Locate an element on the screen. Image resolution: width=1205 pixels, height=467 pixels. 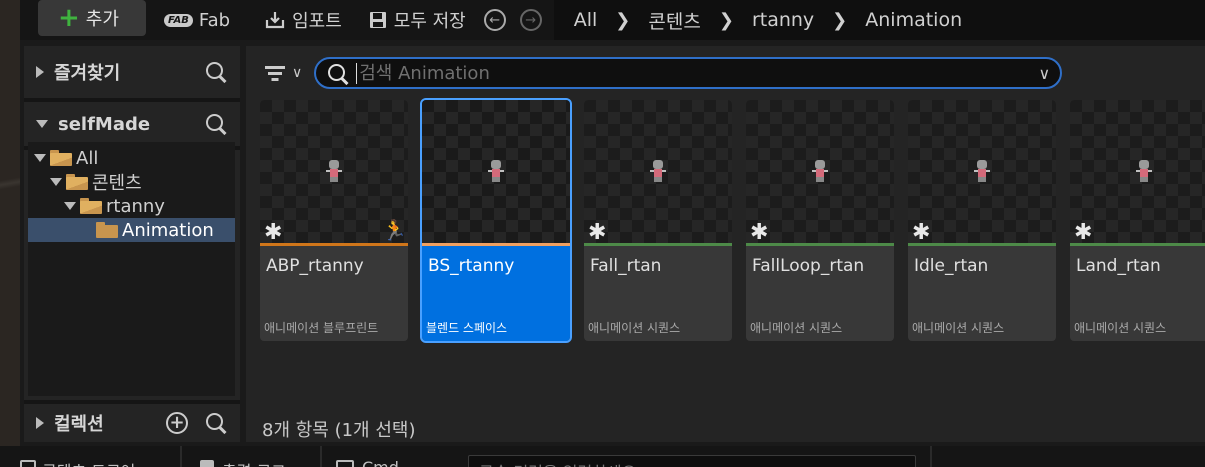
breadcrumb: All ❯ 콘텐츠 ❯ rtanny ❯ Animation is located at coordinates (879, 20).